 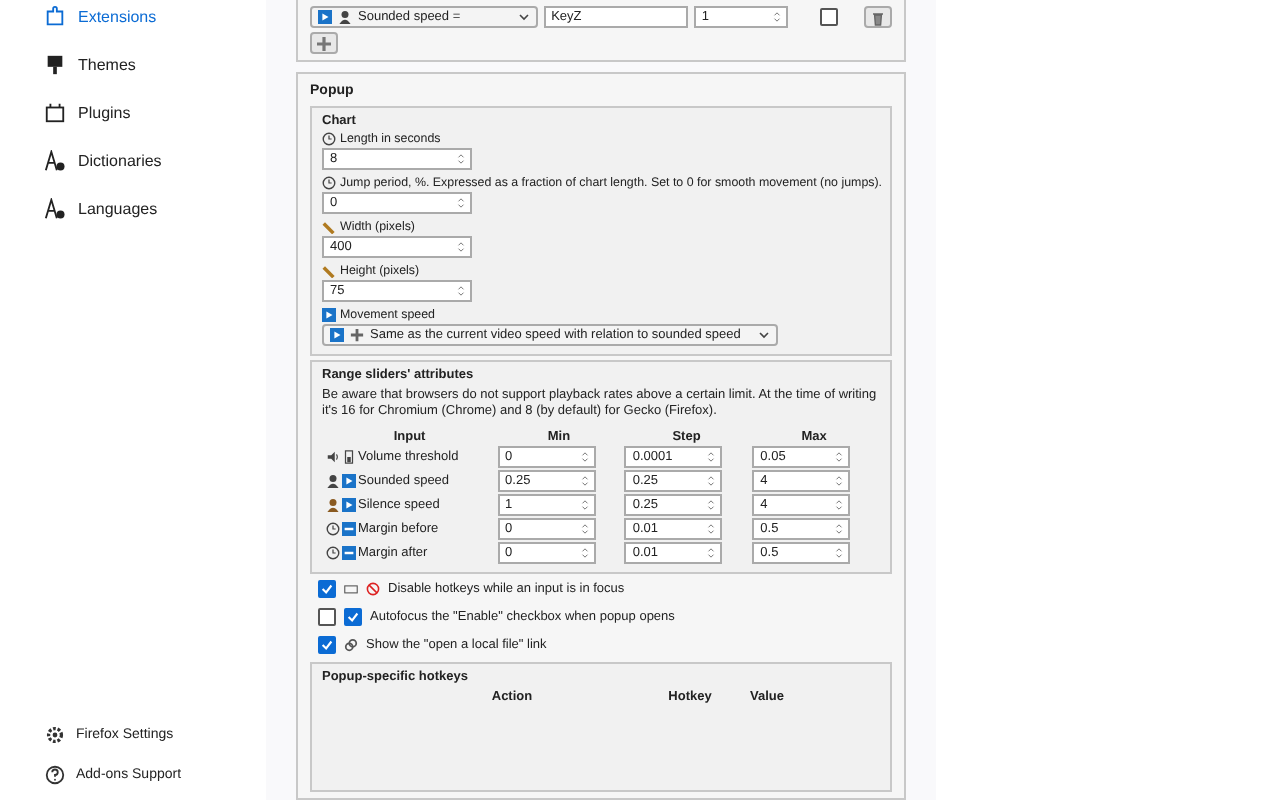 I want to click on speaker-icon, so click(x=333, y=456).